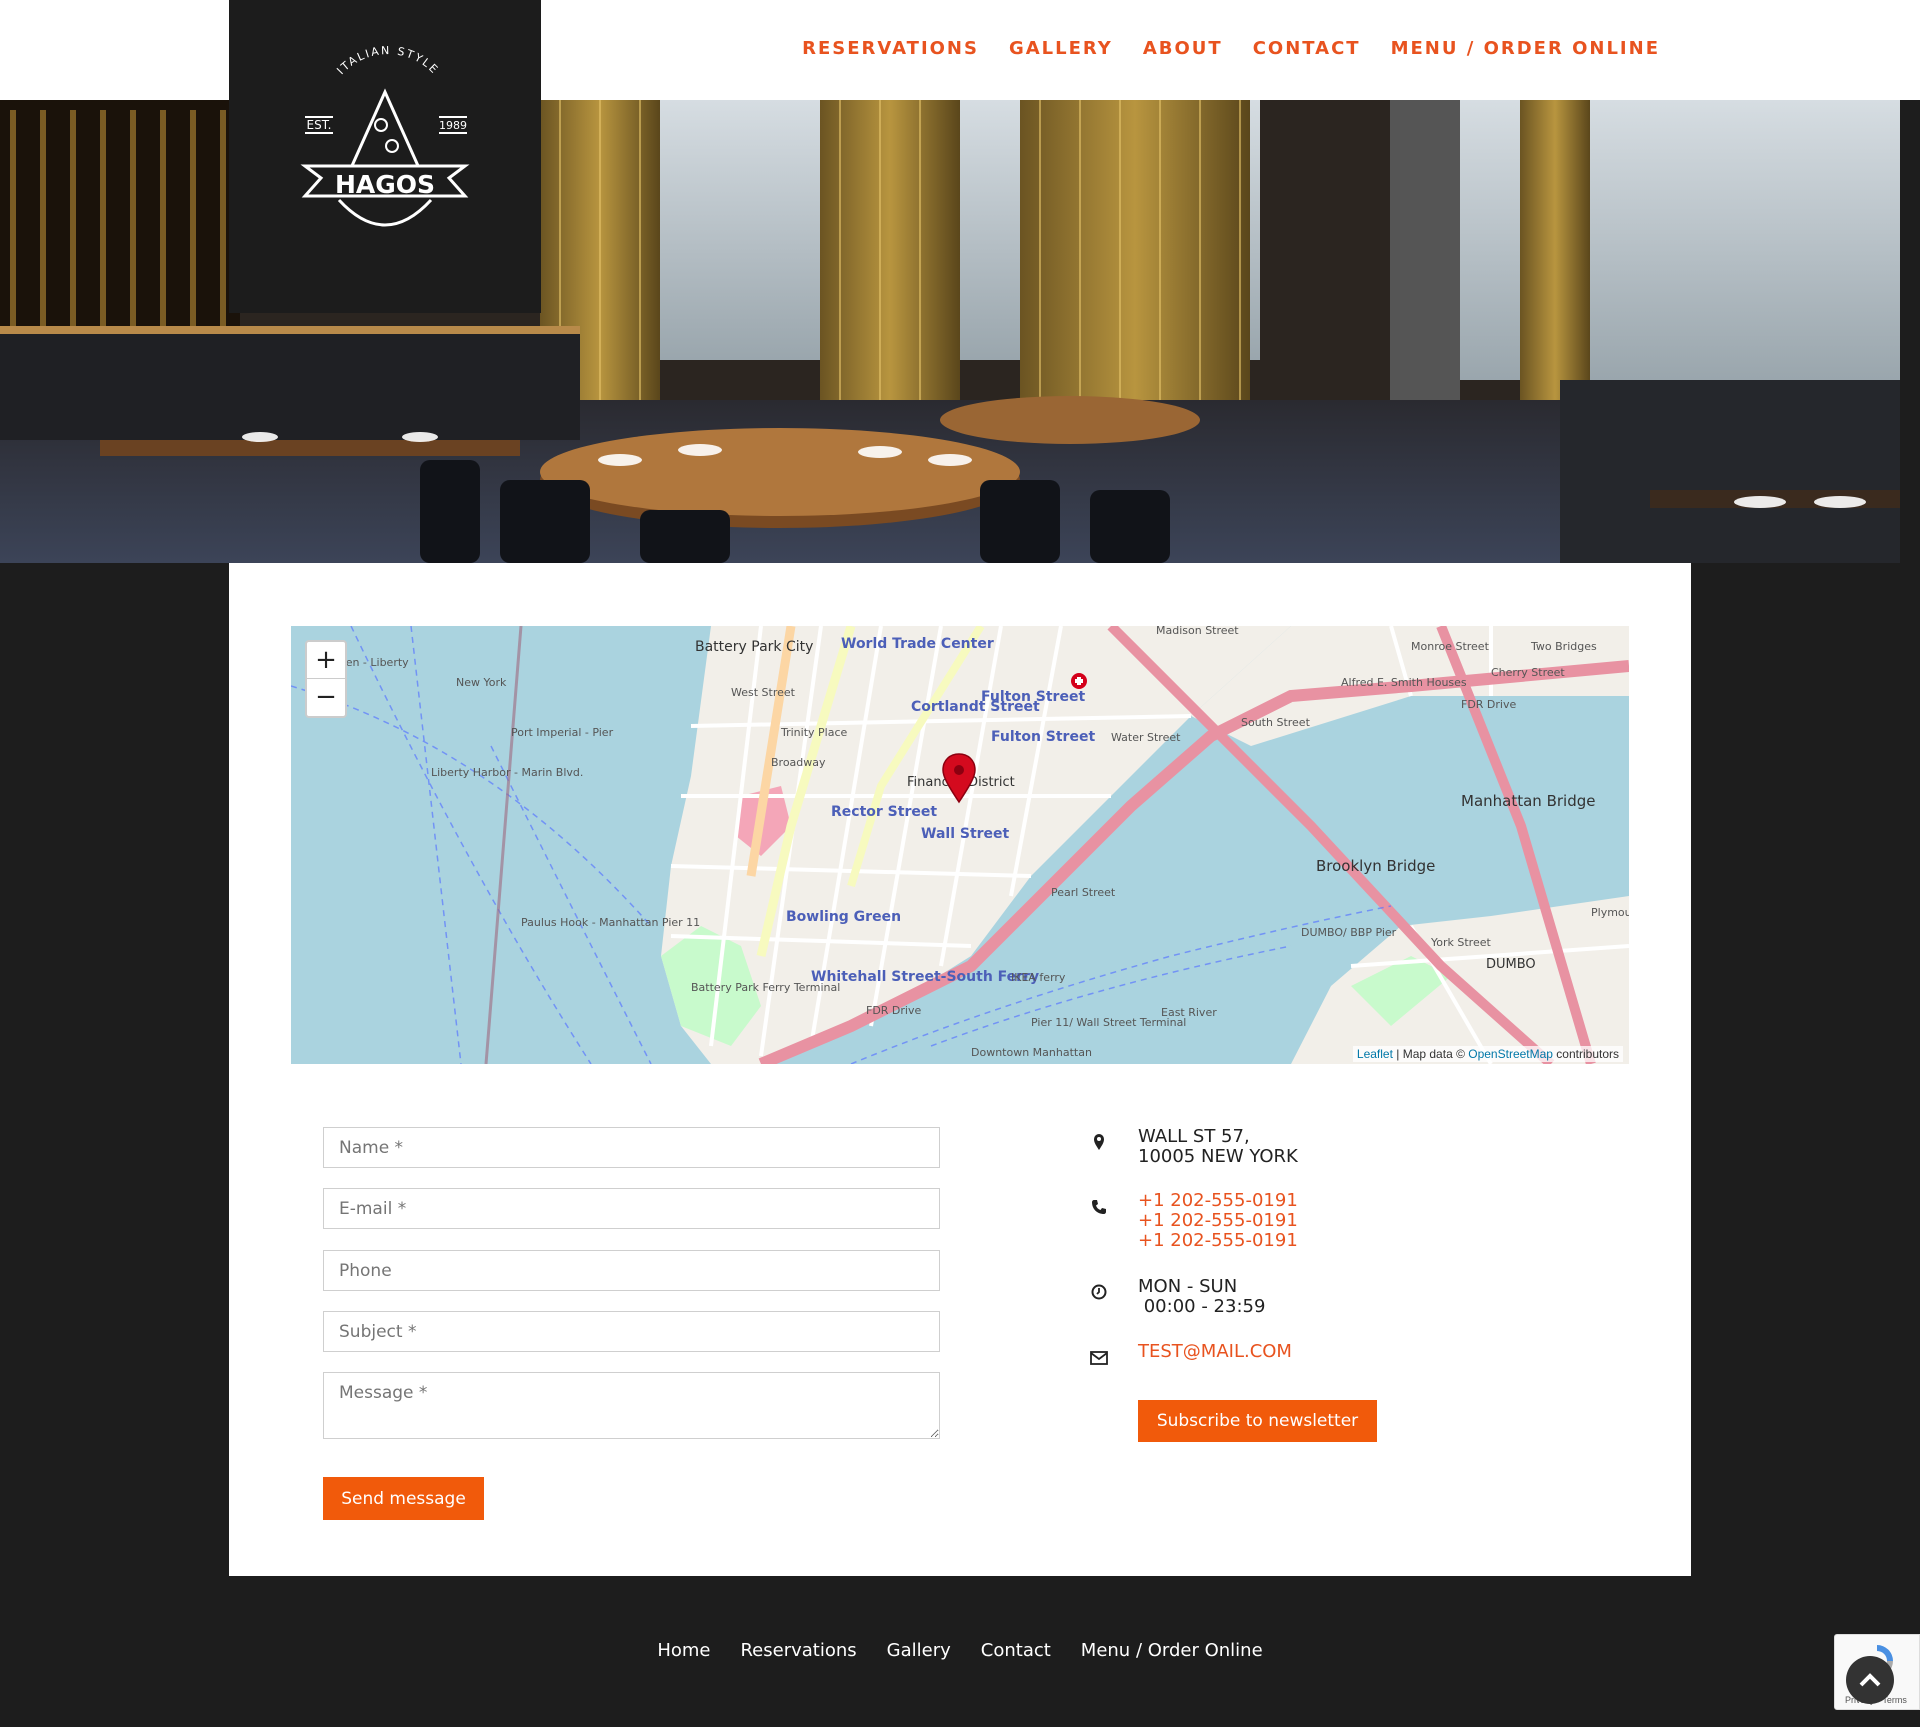  I want to click on map-label: Rector Street, so click(884, 812).